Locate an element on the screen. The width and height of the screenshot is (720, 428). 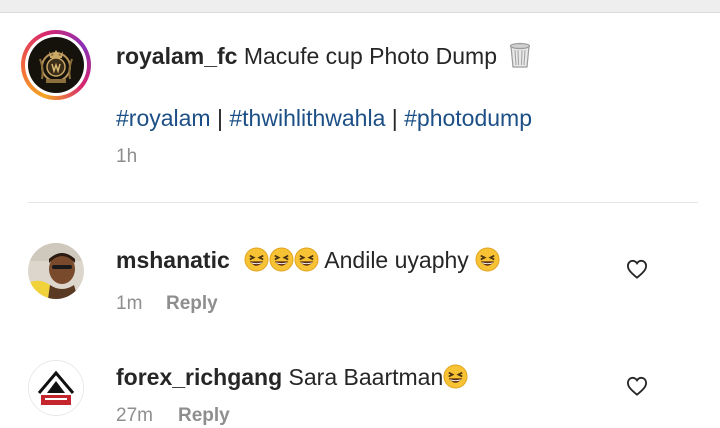
emoji-group is located at coordinates (281, 262).